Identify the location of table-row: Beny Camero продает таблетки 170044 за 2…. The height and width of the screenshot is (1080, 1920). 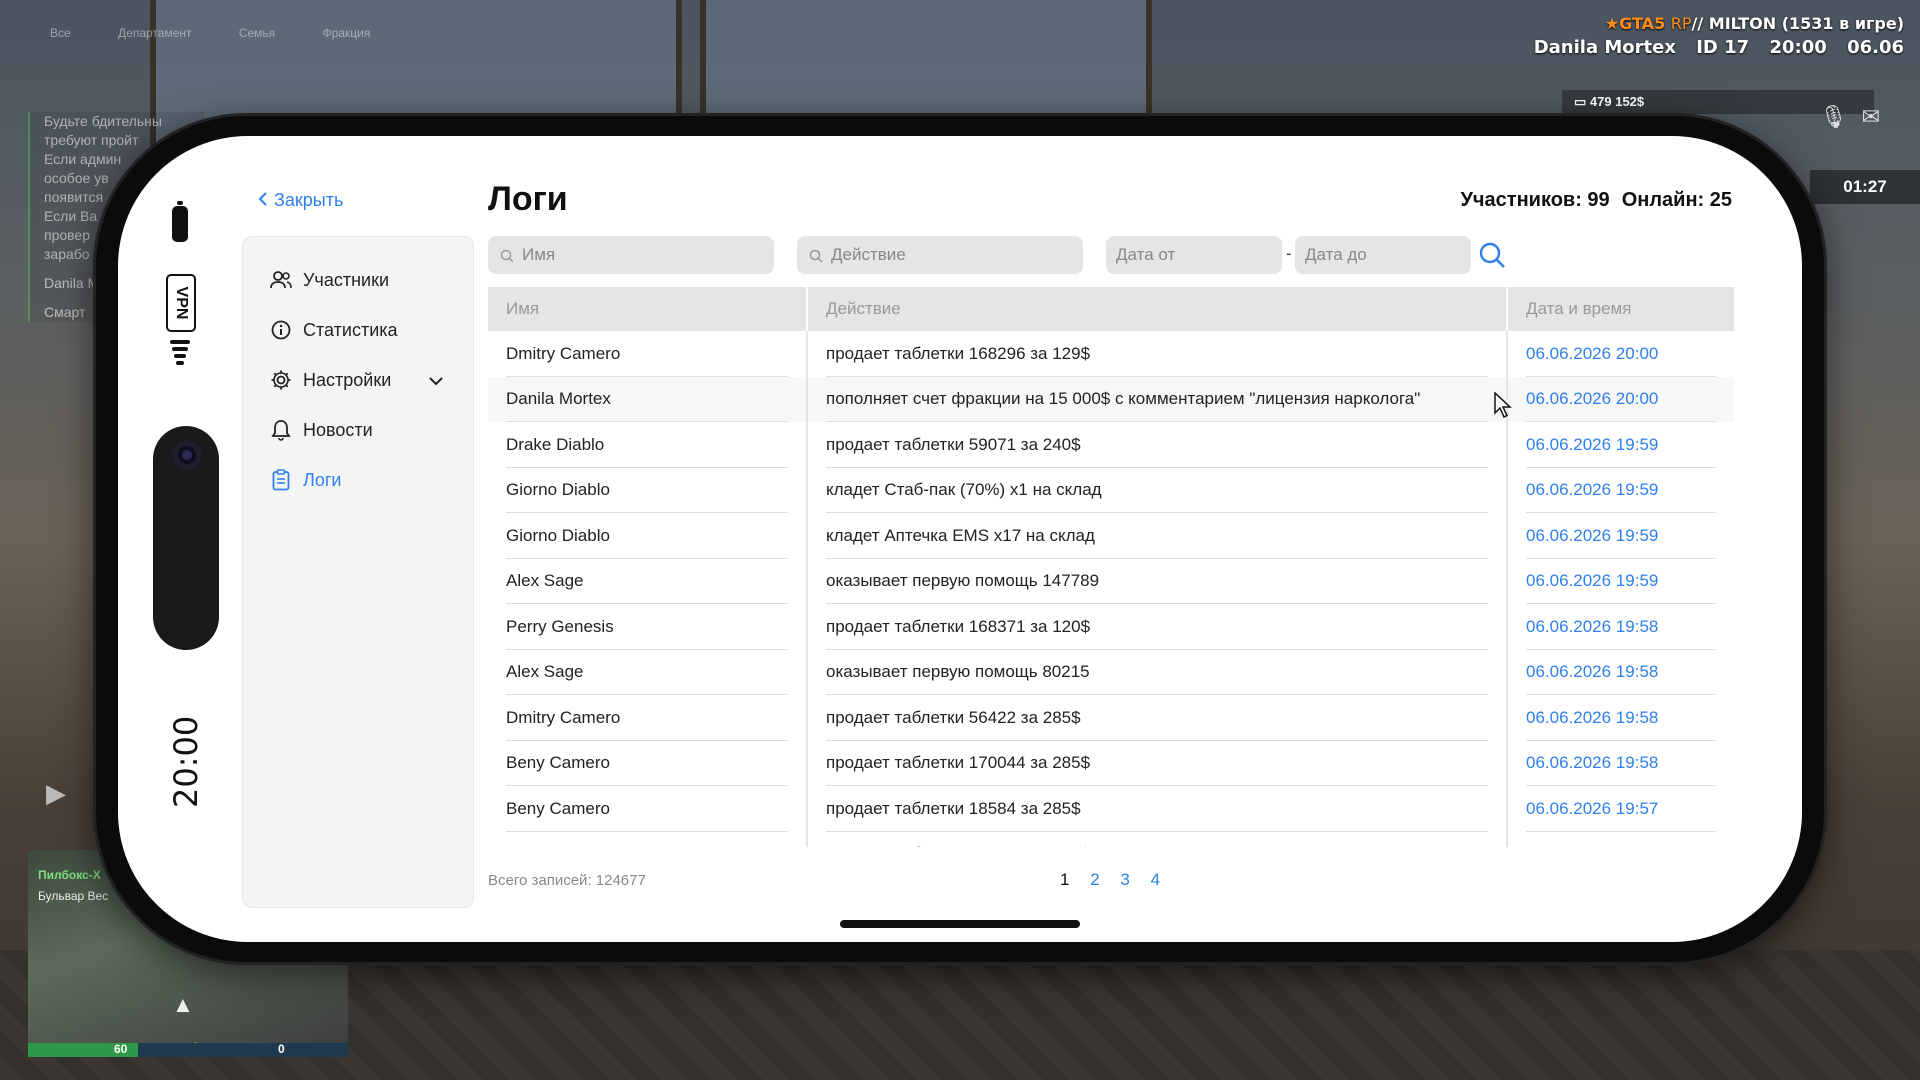
(1111, 764).